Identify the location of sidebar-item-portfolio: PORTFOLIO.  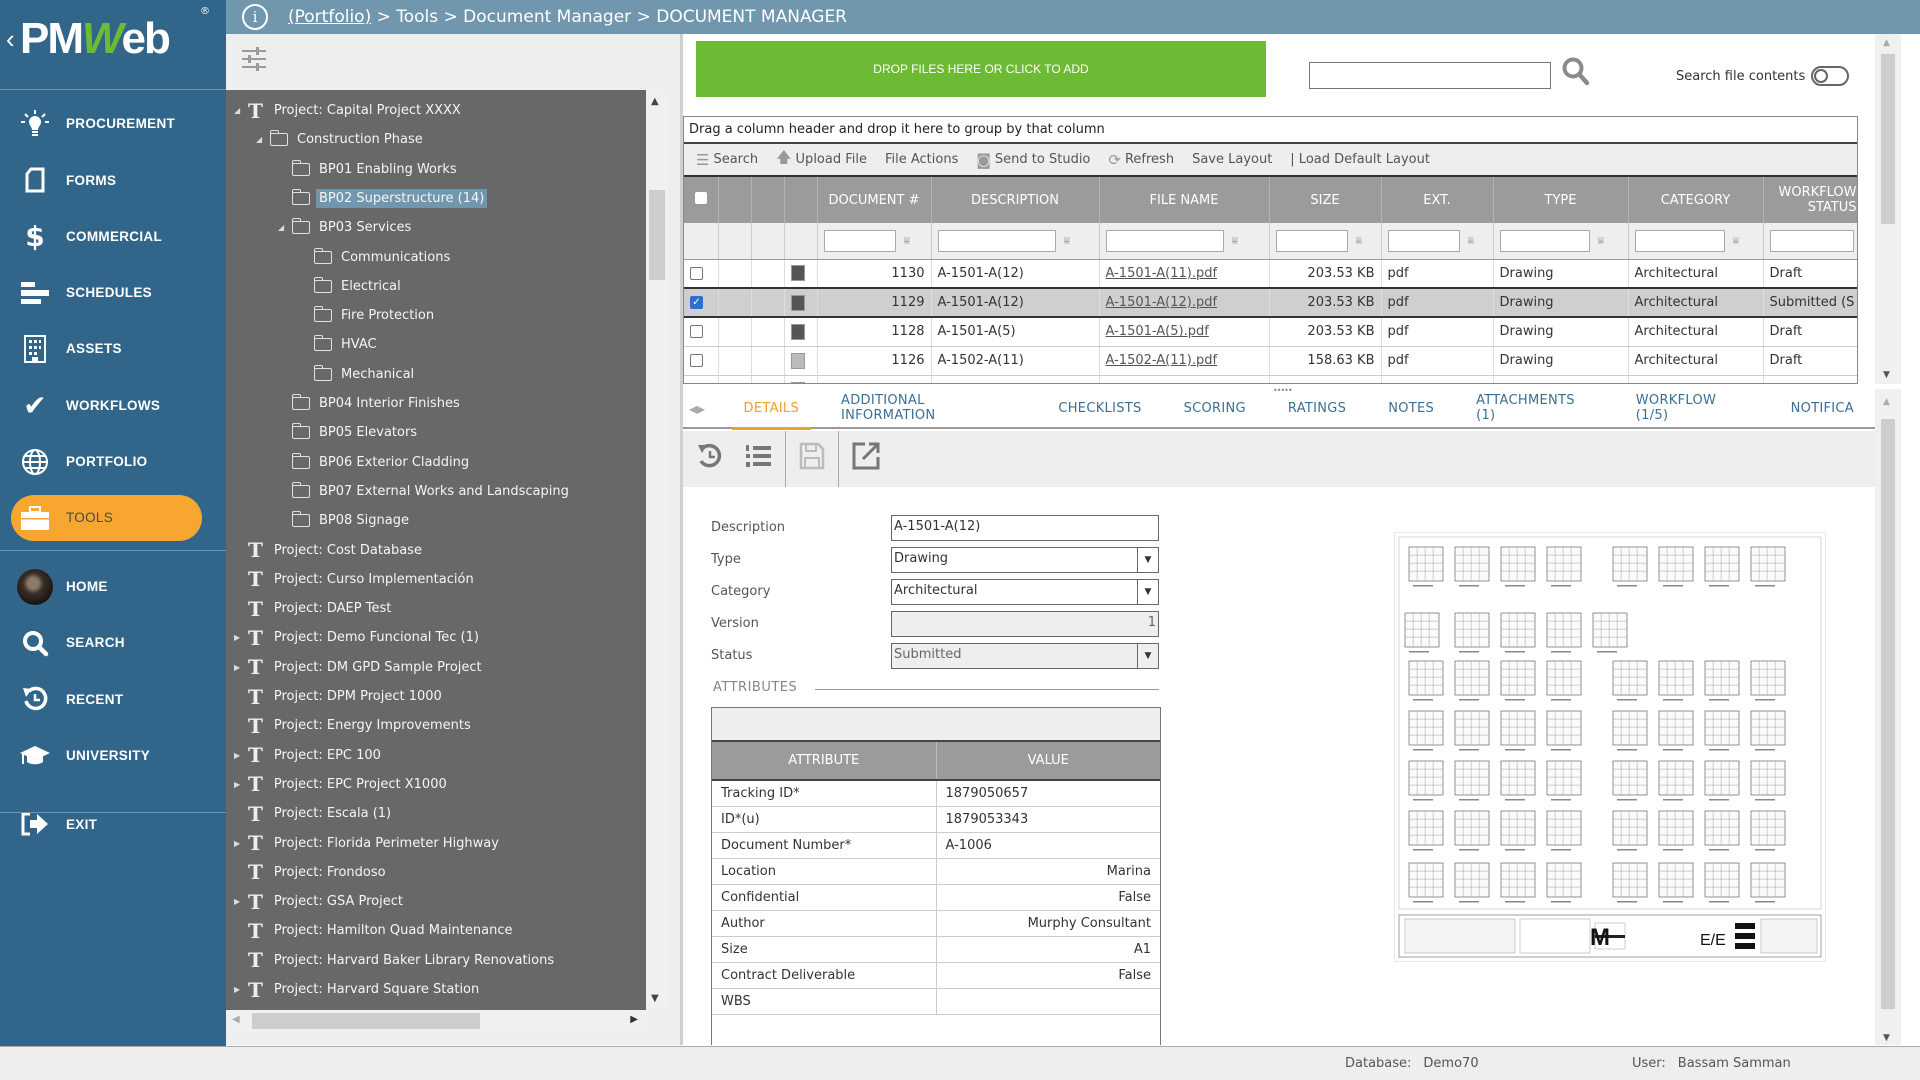
(113, 462).